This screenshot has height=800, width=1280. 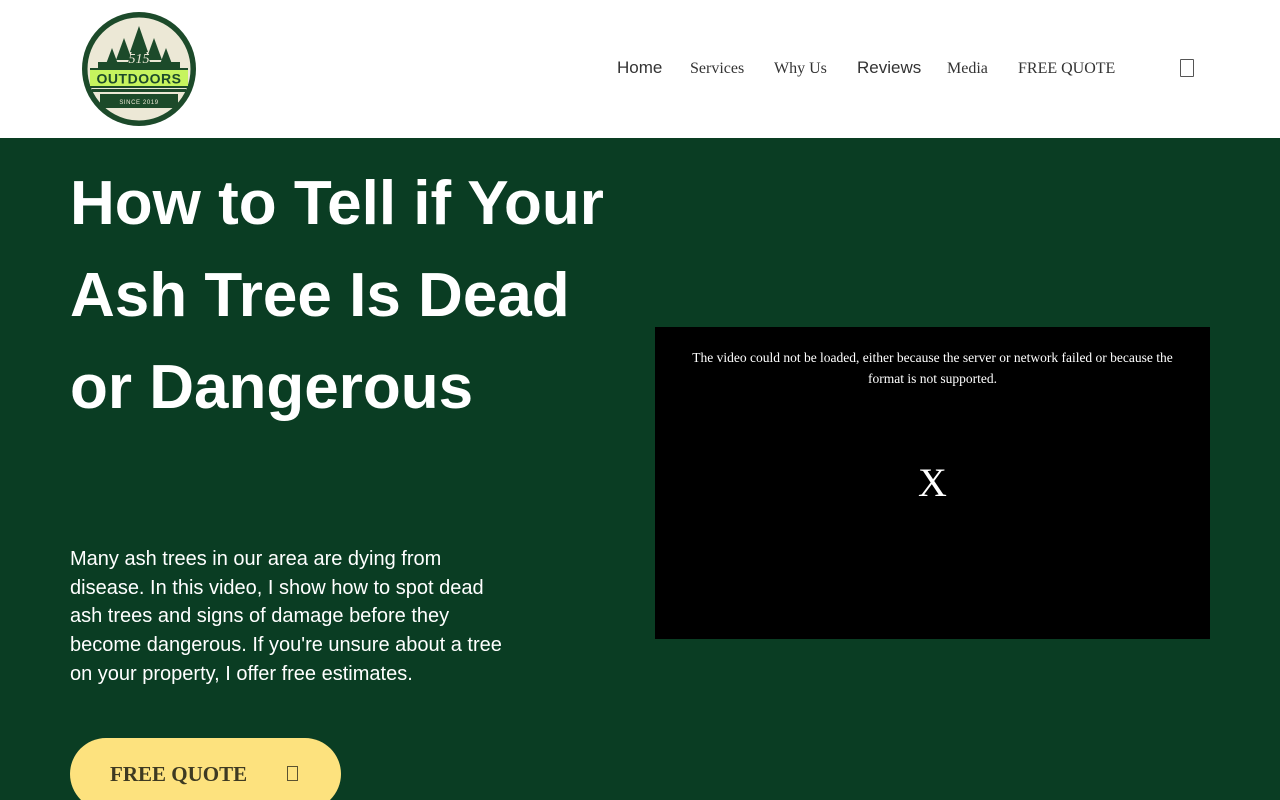 I want to click on free-quote-button: FREE QUOTE, so click(x=205, y=769).